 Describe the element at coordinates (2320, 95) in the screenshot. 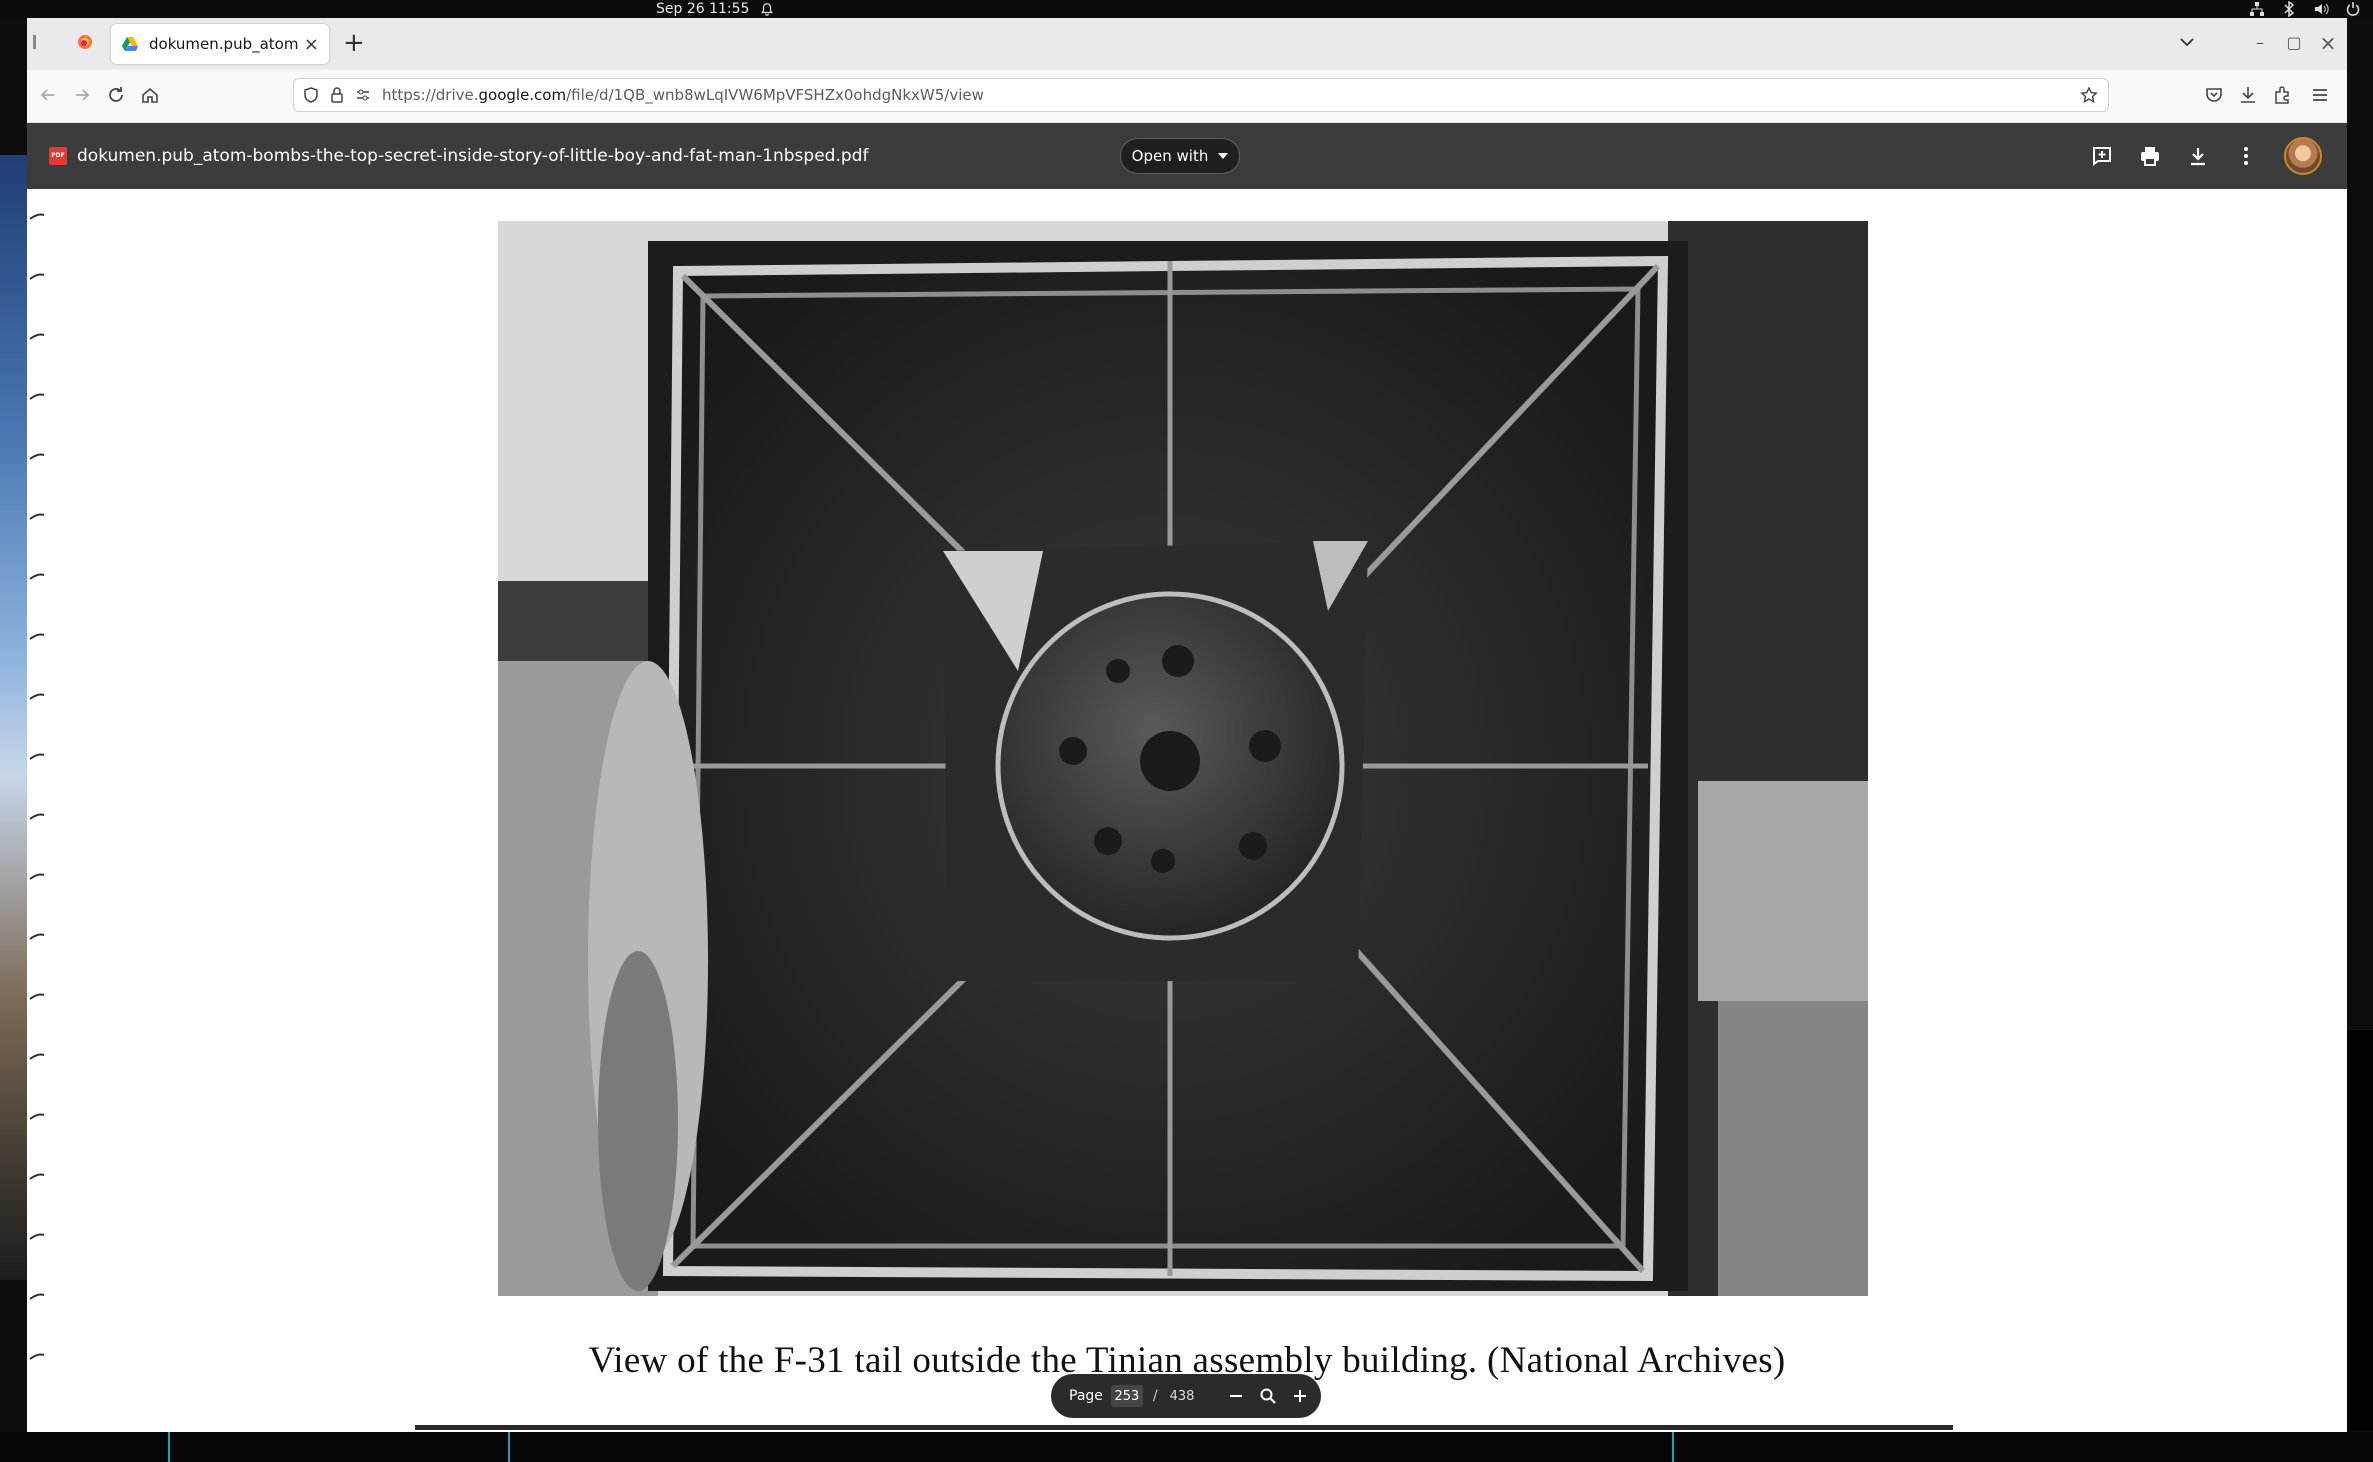

I see `menu-icon` at that location.